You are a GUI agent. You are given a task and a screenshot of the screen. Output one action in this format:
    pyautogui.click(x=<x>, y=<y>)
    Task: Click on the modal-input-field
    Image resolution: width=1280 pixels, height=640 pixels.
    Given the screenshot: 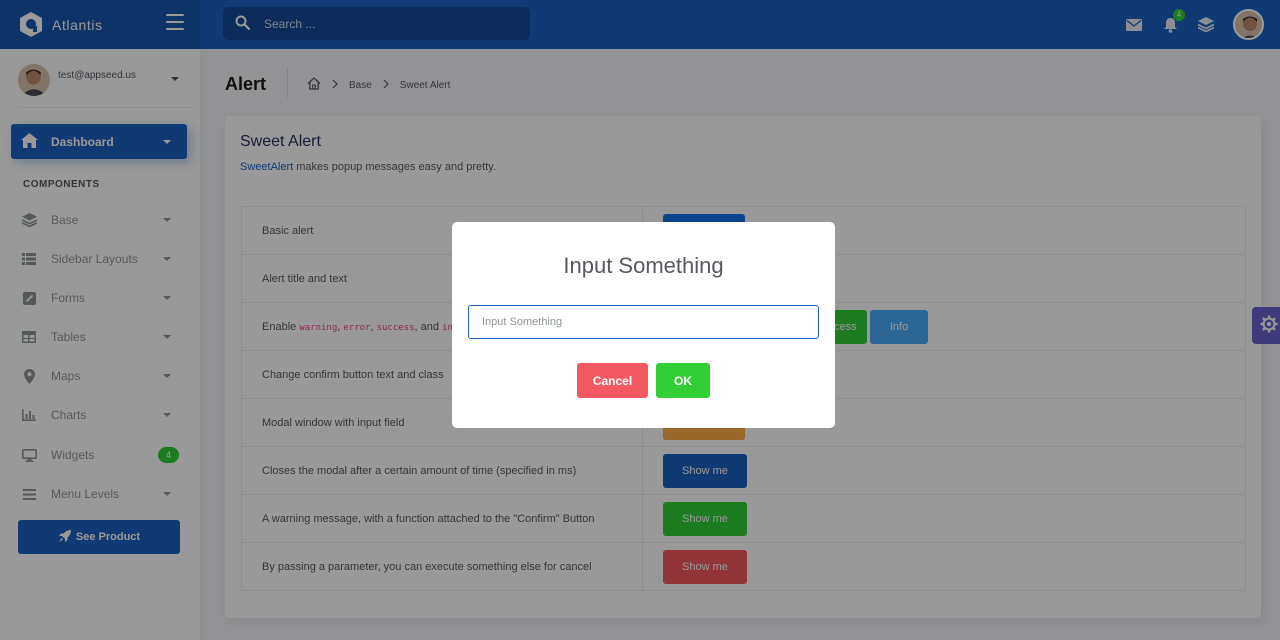 What is the action you would take?
    pyautogui.click(x=643, y=322)
    